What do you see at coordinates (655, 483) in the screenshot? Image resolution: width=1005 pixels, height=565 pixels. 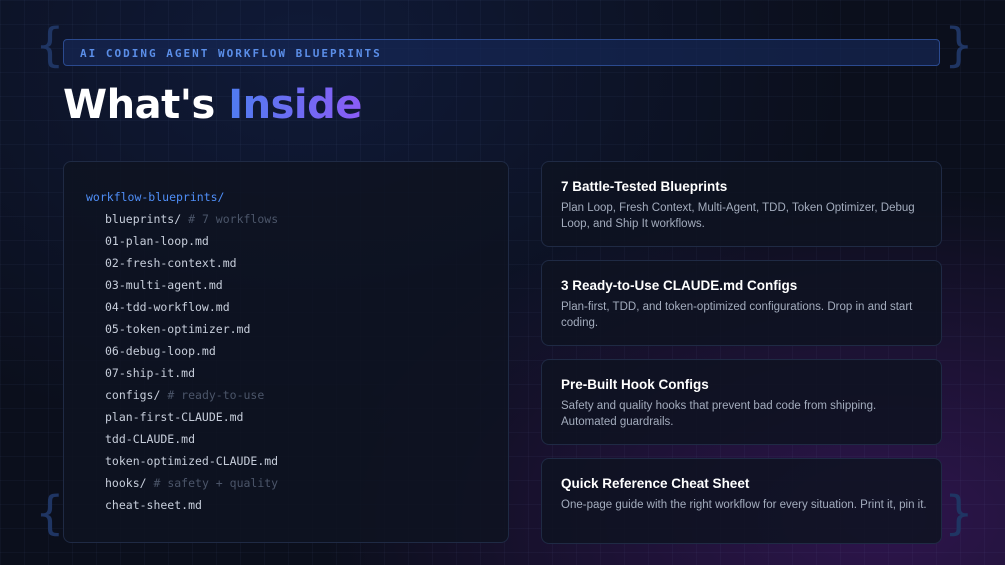 I see `card-title: Quick Reference Cheat Sheet` at bounding box center [655, 483].